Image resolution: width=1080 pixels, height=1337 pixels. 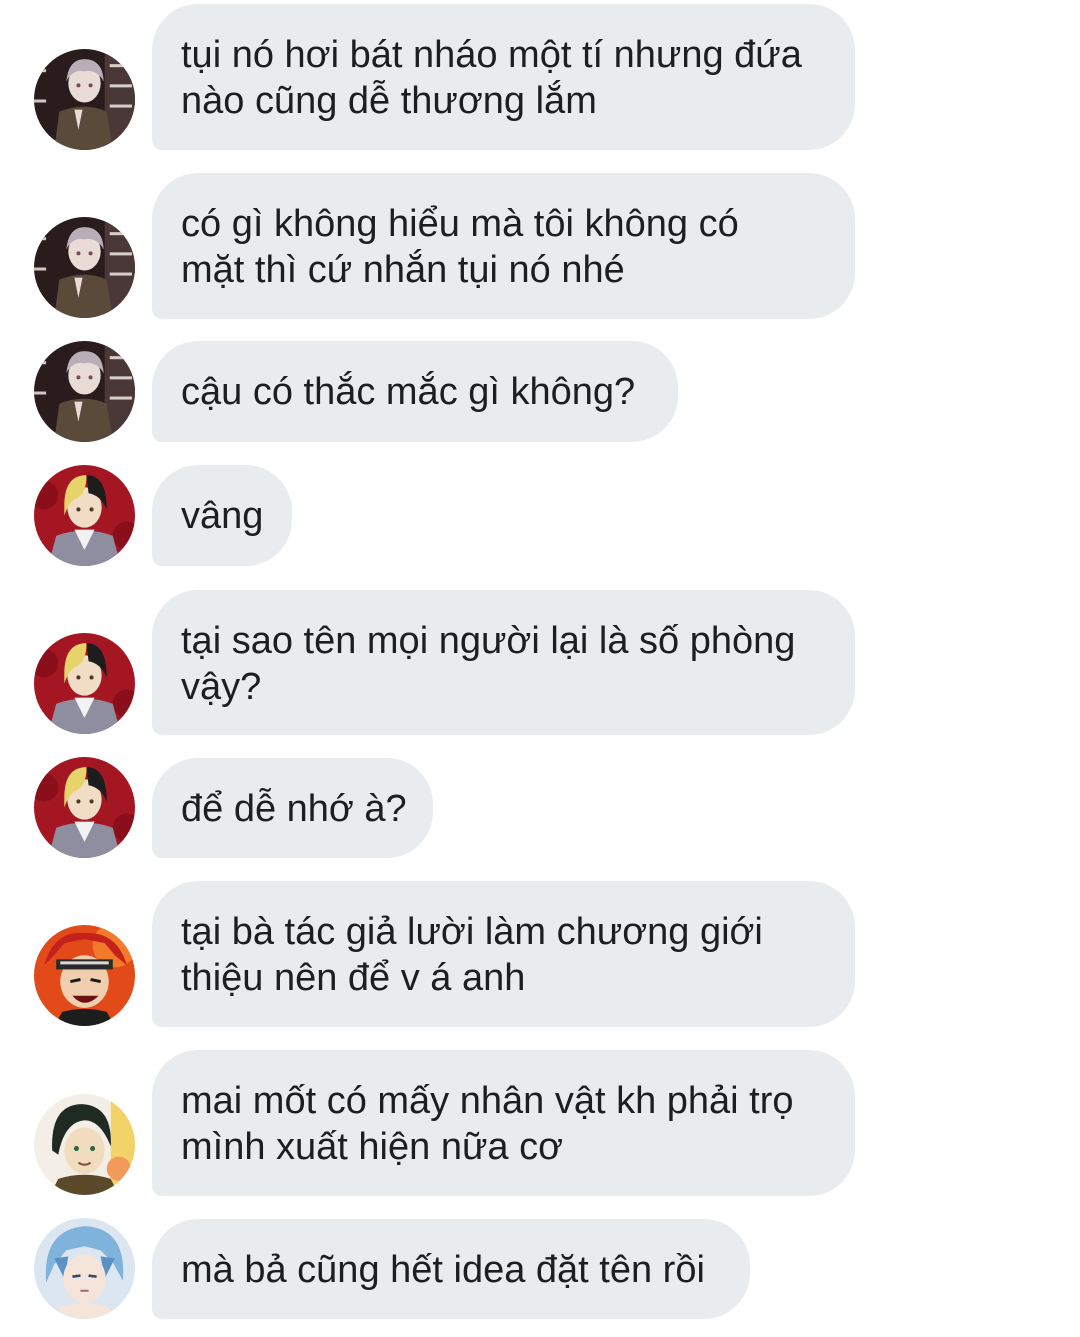 I want to click on message-text-line: cậu có thắc mắc gì không?, so click(x=408, y=392).